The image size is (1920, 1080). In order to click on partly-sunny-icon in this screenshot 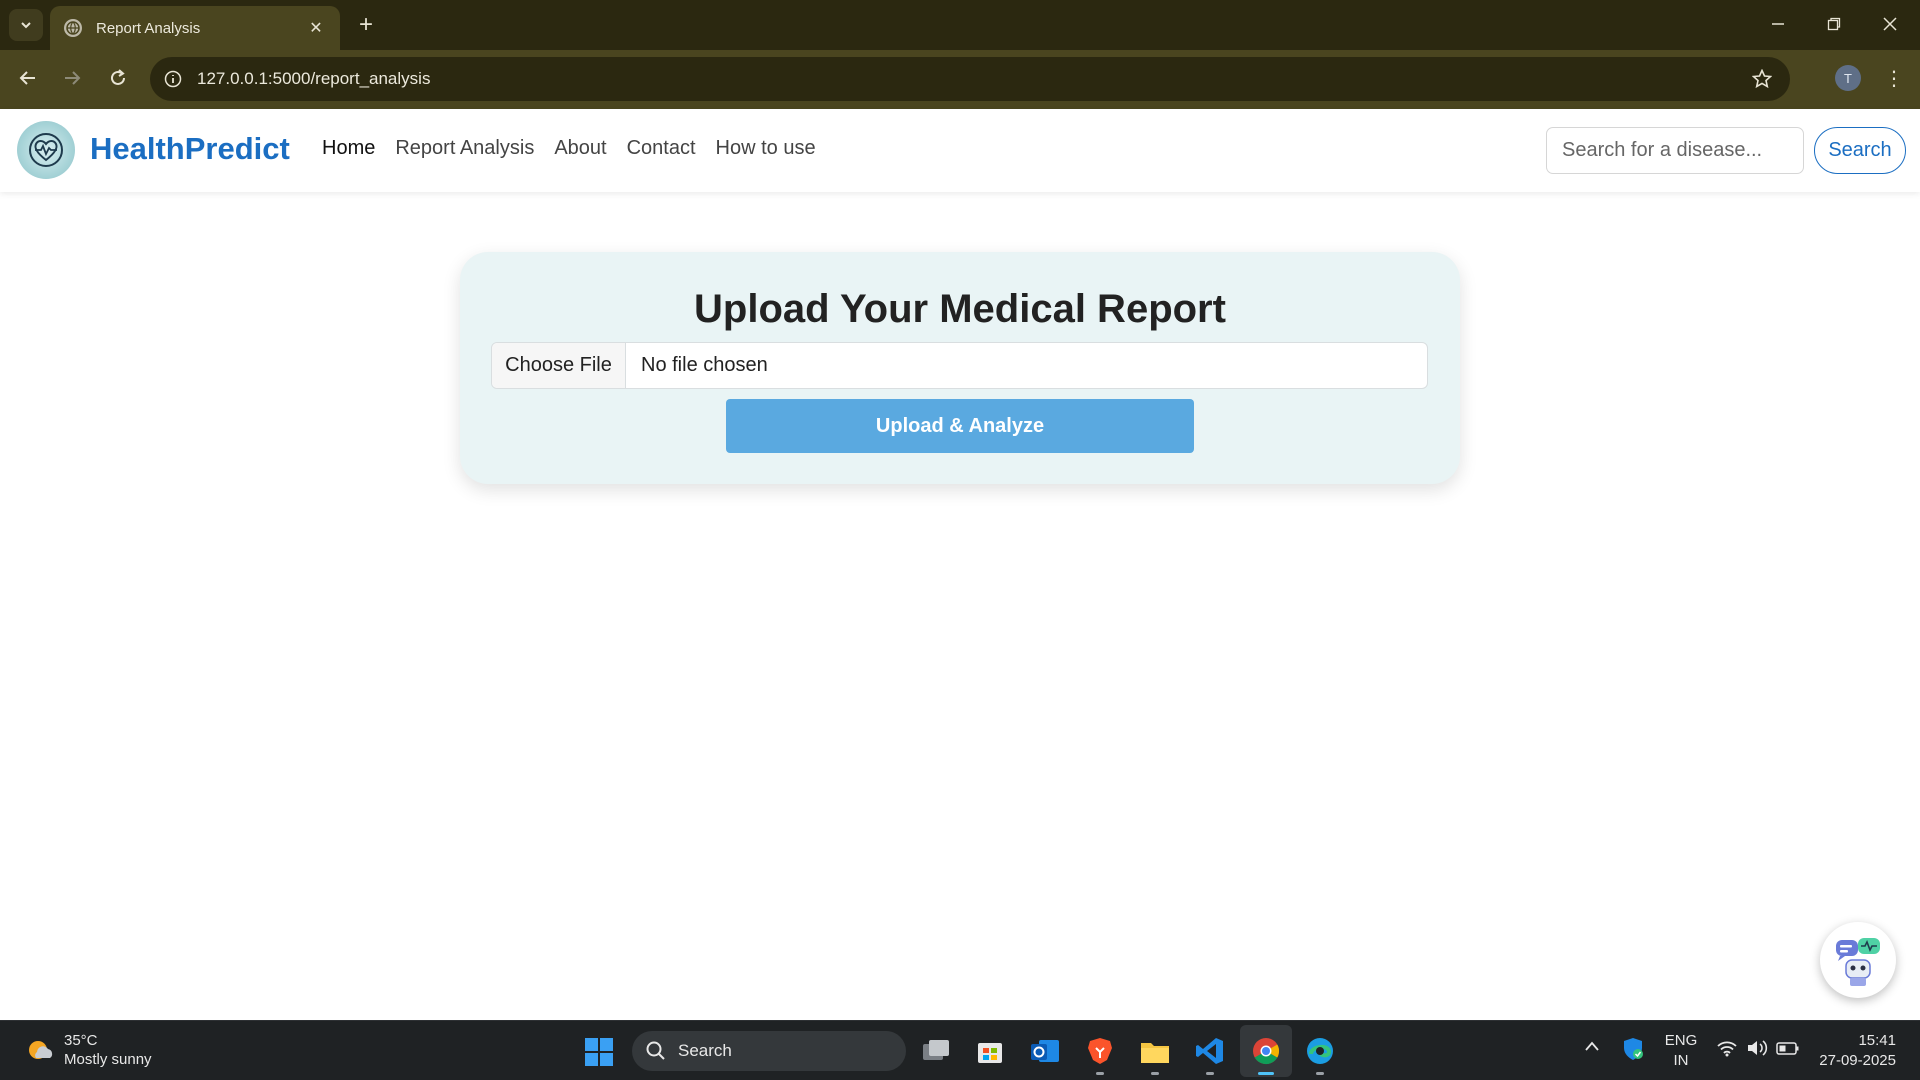, I will do `click(41, 1050)`.